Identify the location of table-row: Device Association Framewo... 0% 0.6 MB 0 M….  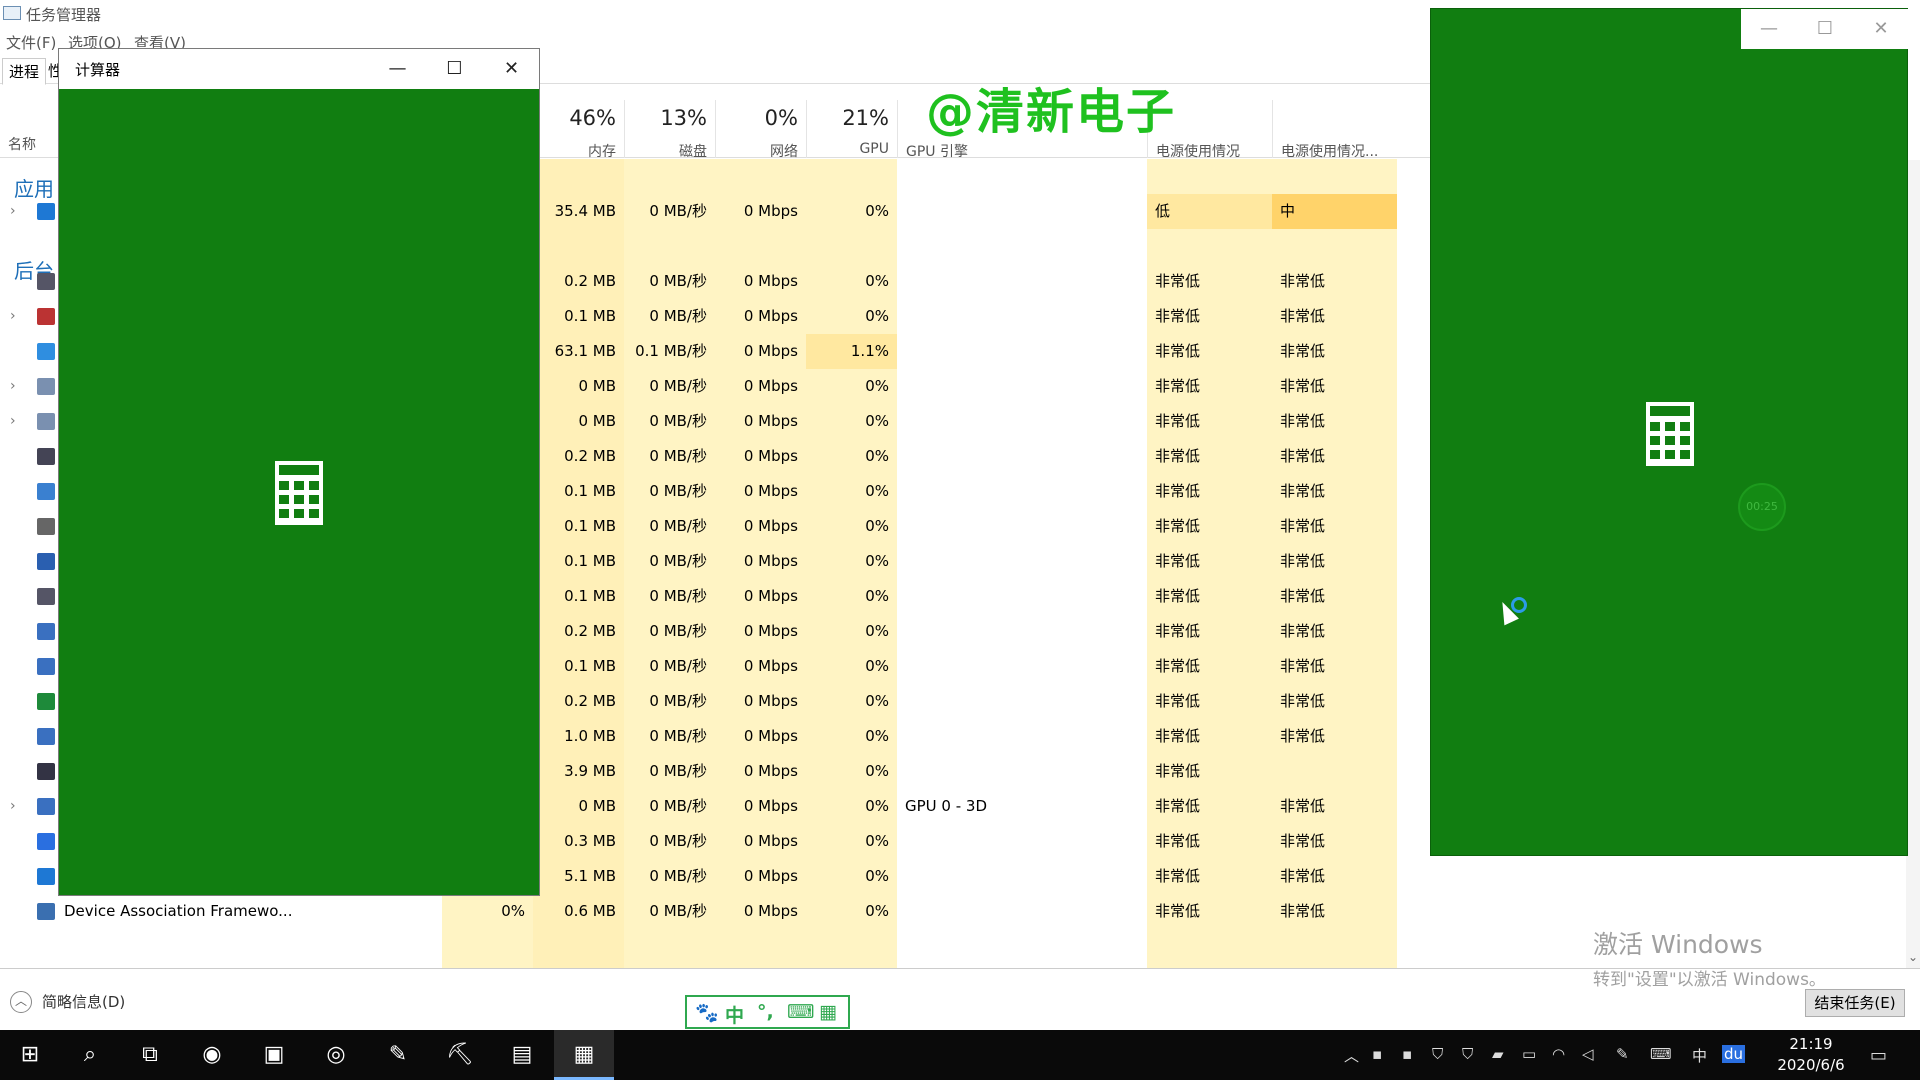
(700, 911).